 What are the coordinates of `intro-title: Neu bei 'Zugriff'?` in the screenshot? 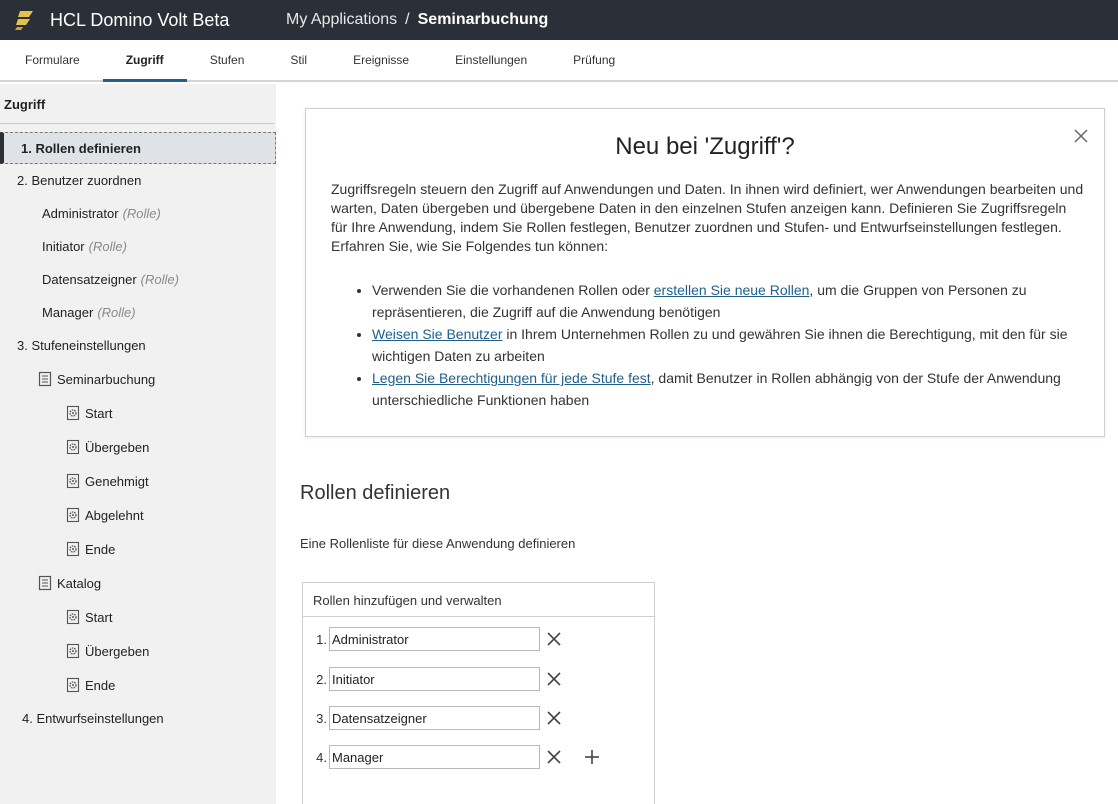 It's located at (705, 146).